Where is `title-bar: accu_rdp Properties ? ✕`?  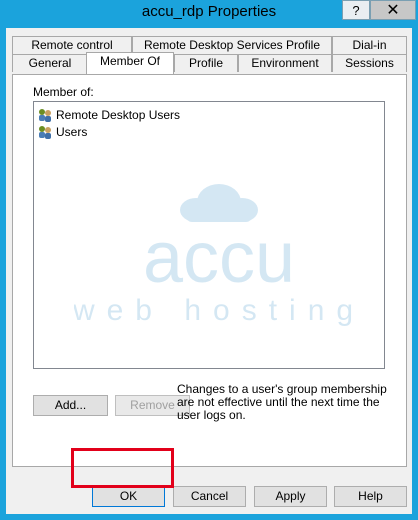
title-bar: accu_rdp Properties ? ✕ is located at coordinates (209, 14).